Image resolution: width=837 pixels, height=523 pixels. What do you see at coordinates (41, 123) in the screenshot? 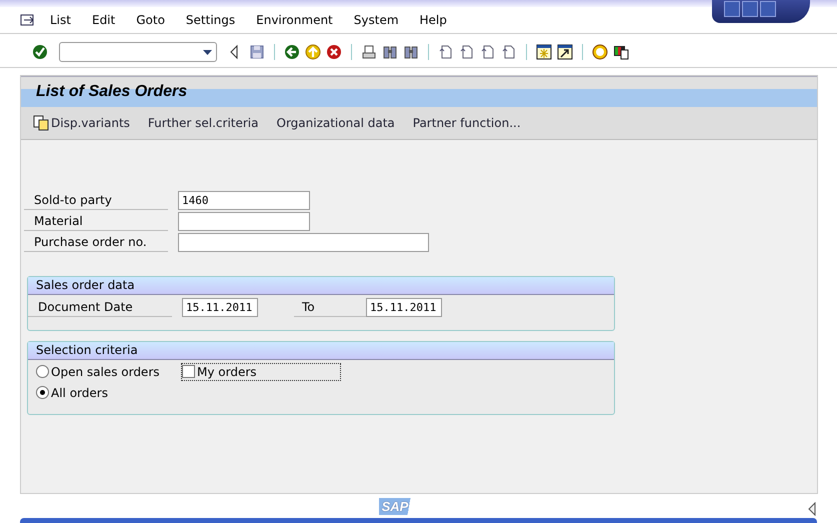
I see `variants-icon` at bounding box center [41, 123].